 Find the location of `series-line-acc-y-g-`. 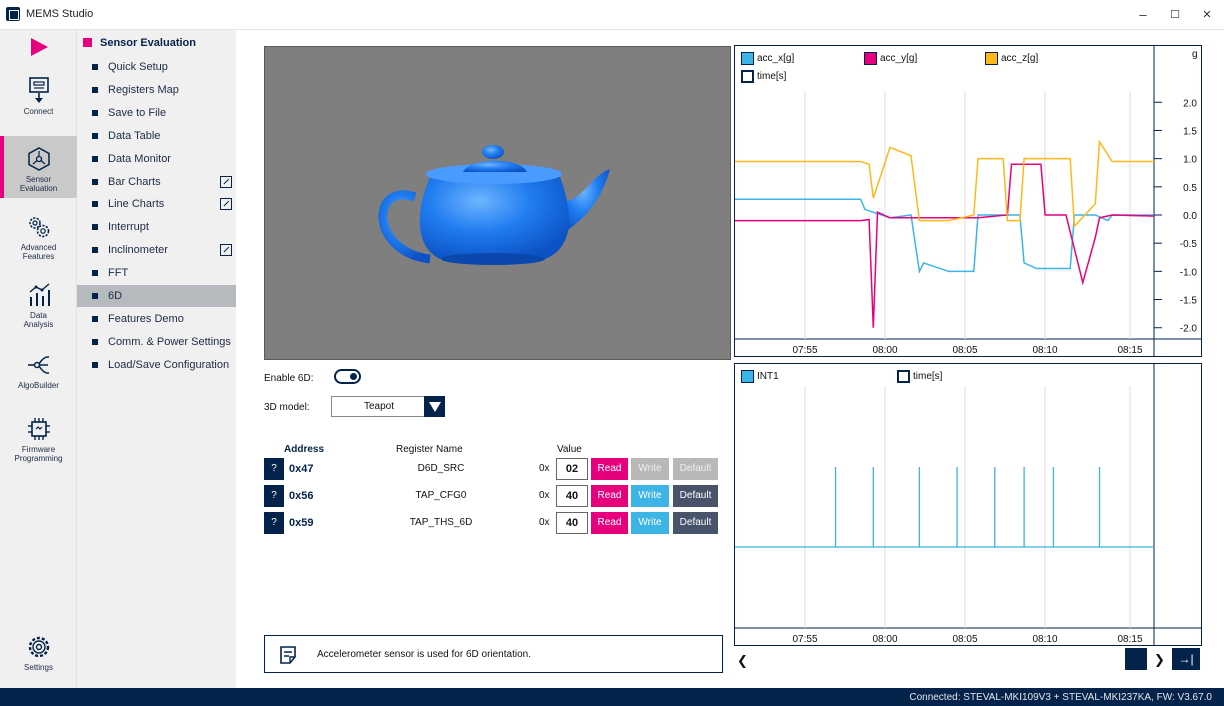

series-line-acc-y-g- is located at coordinates (945, 245).